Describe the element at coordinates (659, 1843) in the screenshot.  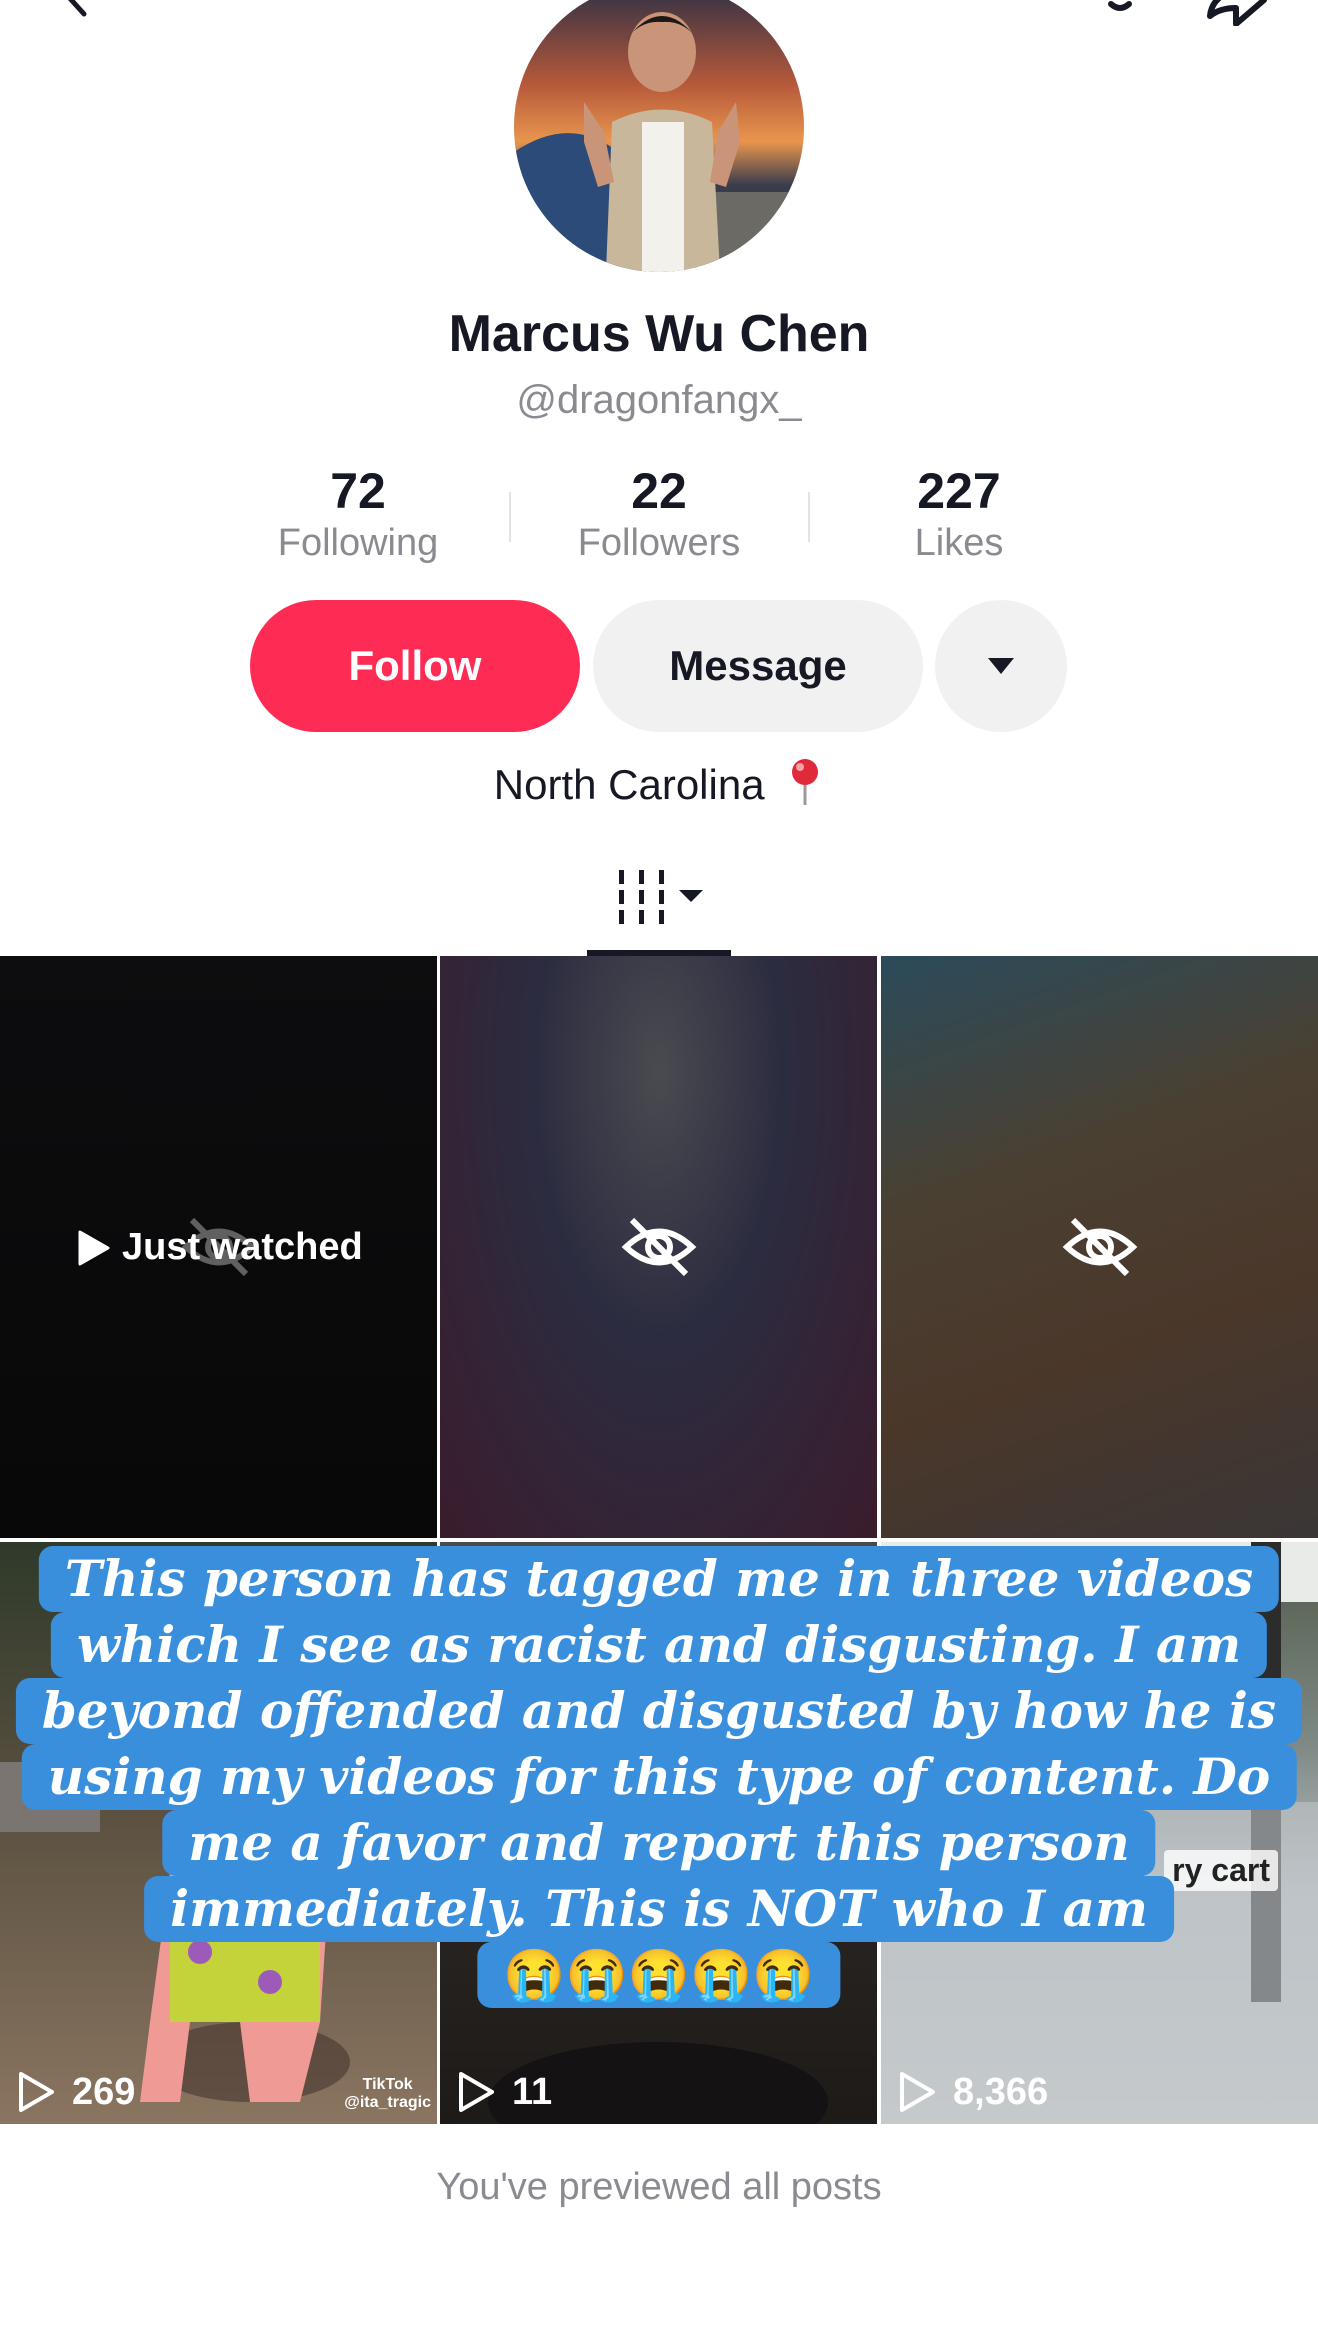
I see `caption-line: me a favor and report this person` at that location.